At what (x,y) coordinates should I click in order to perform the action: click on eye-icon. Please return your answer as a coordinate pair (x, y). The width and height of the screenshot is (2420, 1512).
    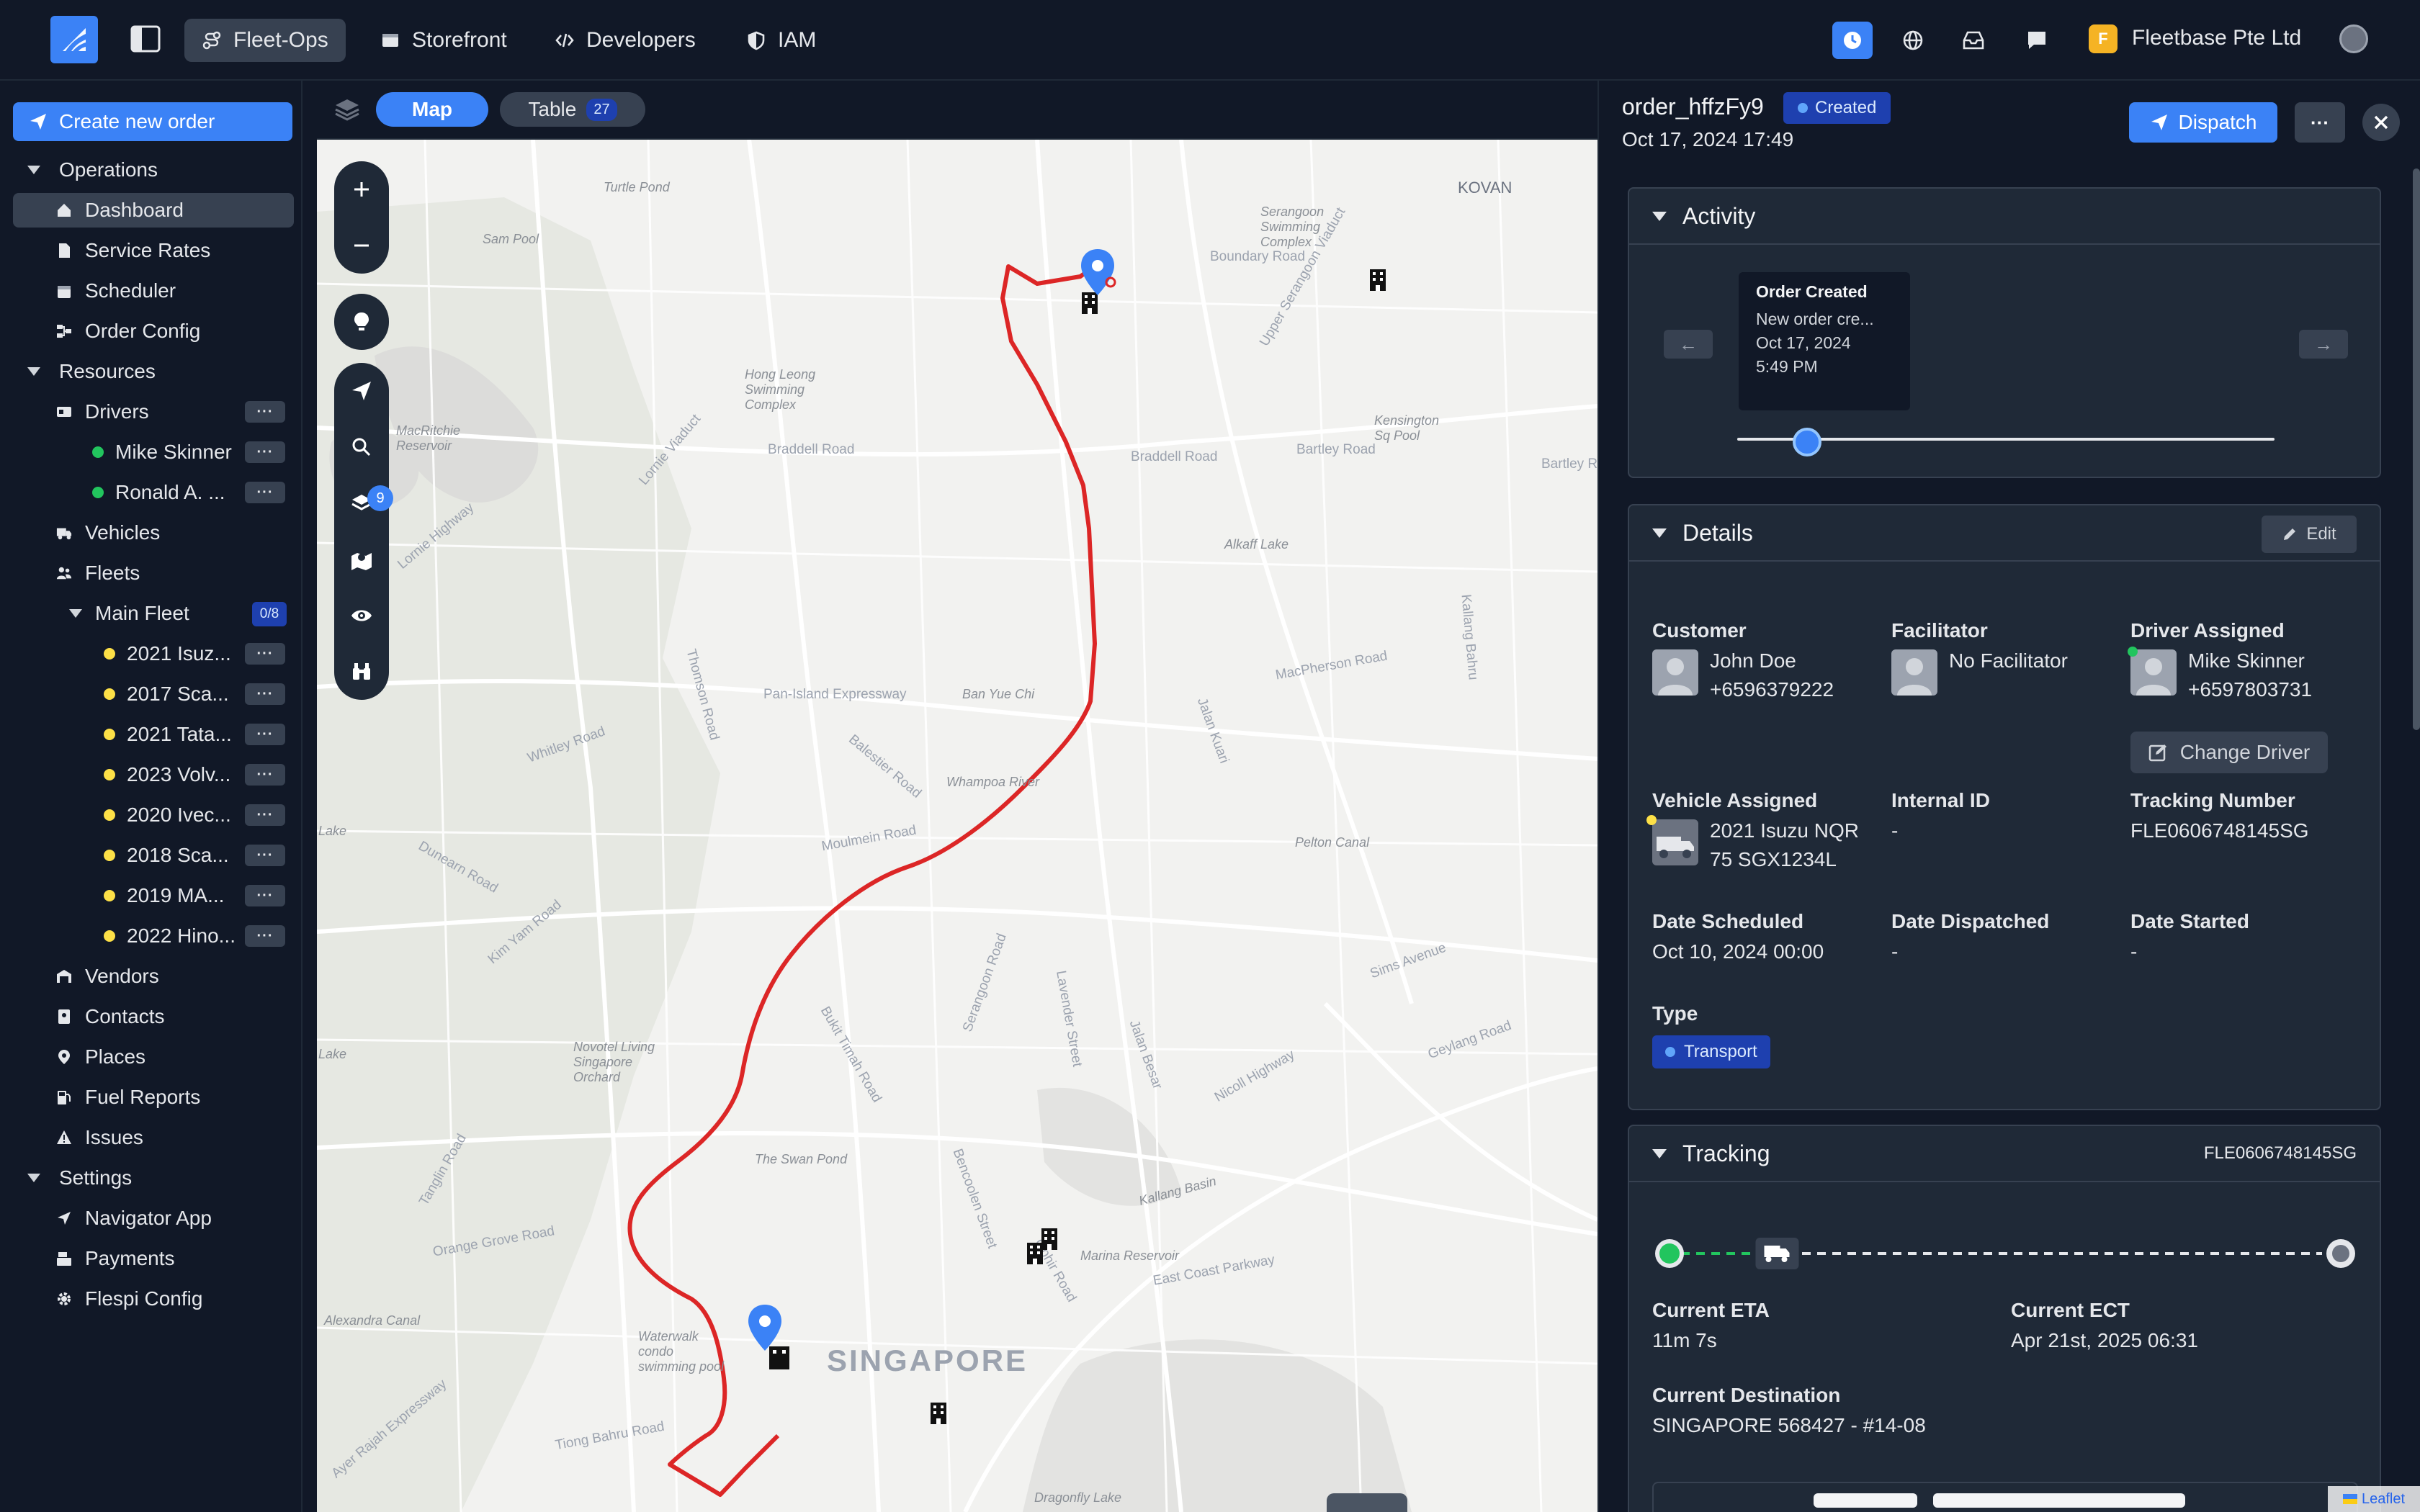
    Looking at the image, I should click on (361, 615).